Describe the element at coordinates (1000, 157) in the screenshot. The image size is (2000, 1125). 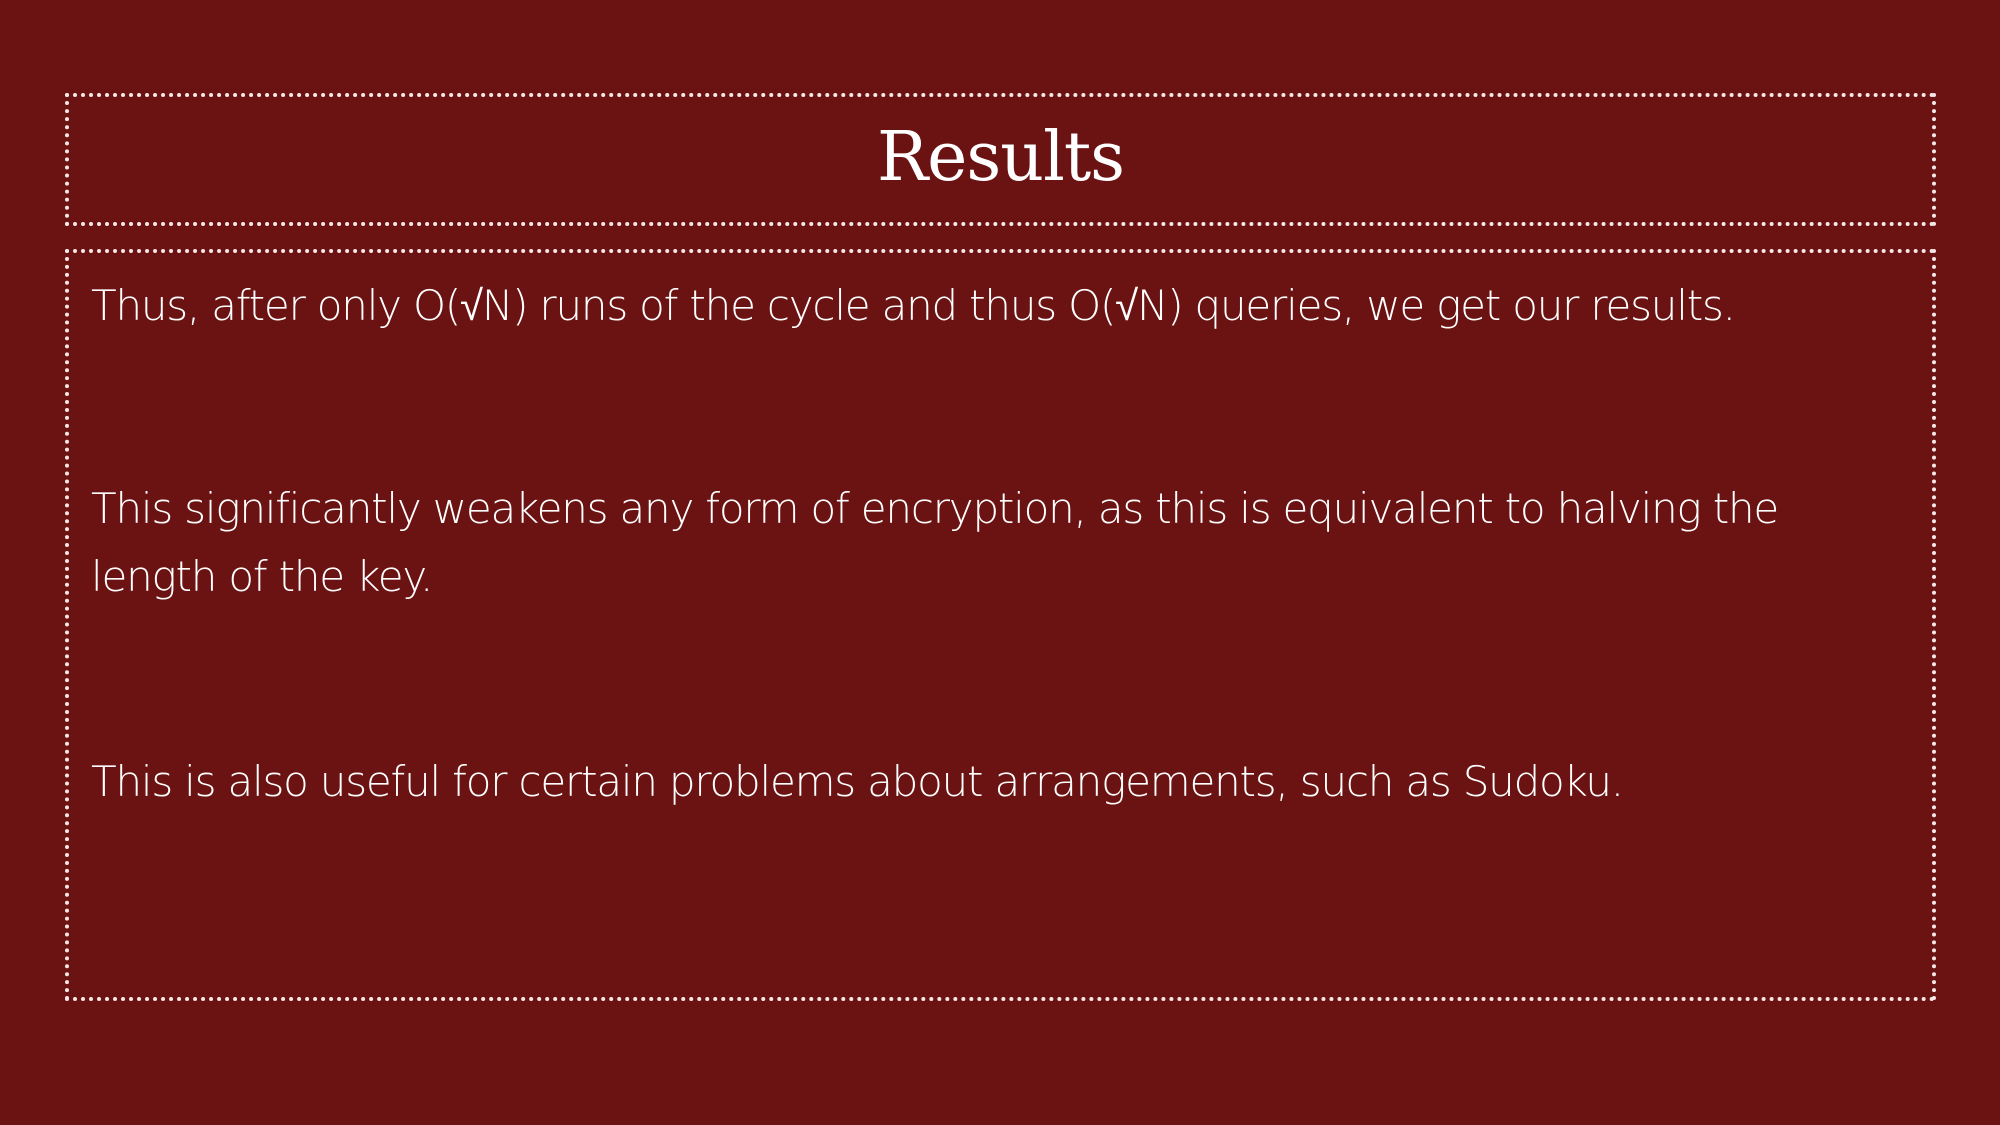
I see `slide-title: Results` at that location.